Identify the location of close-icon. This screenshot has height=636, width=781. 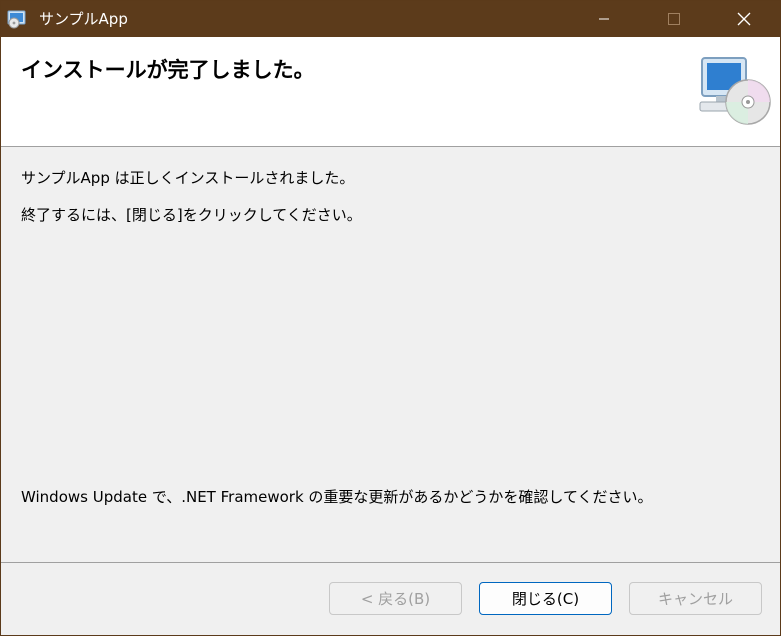
(744, 19).